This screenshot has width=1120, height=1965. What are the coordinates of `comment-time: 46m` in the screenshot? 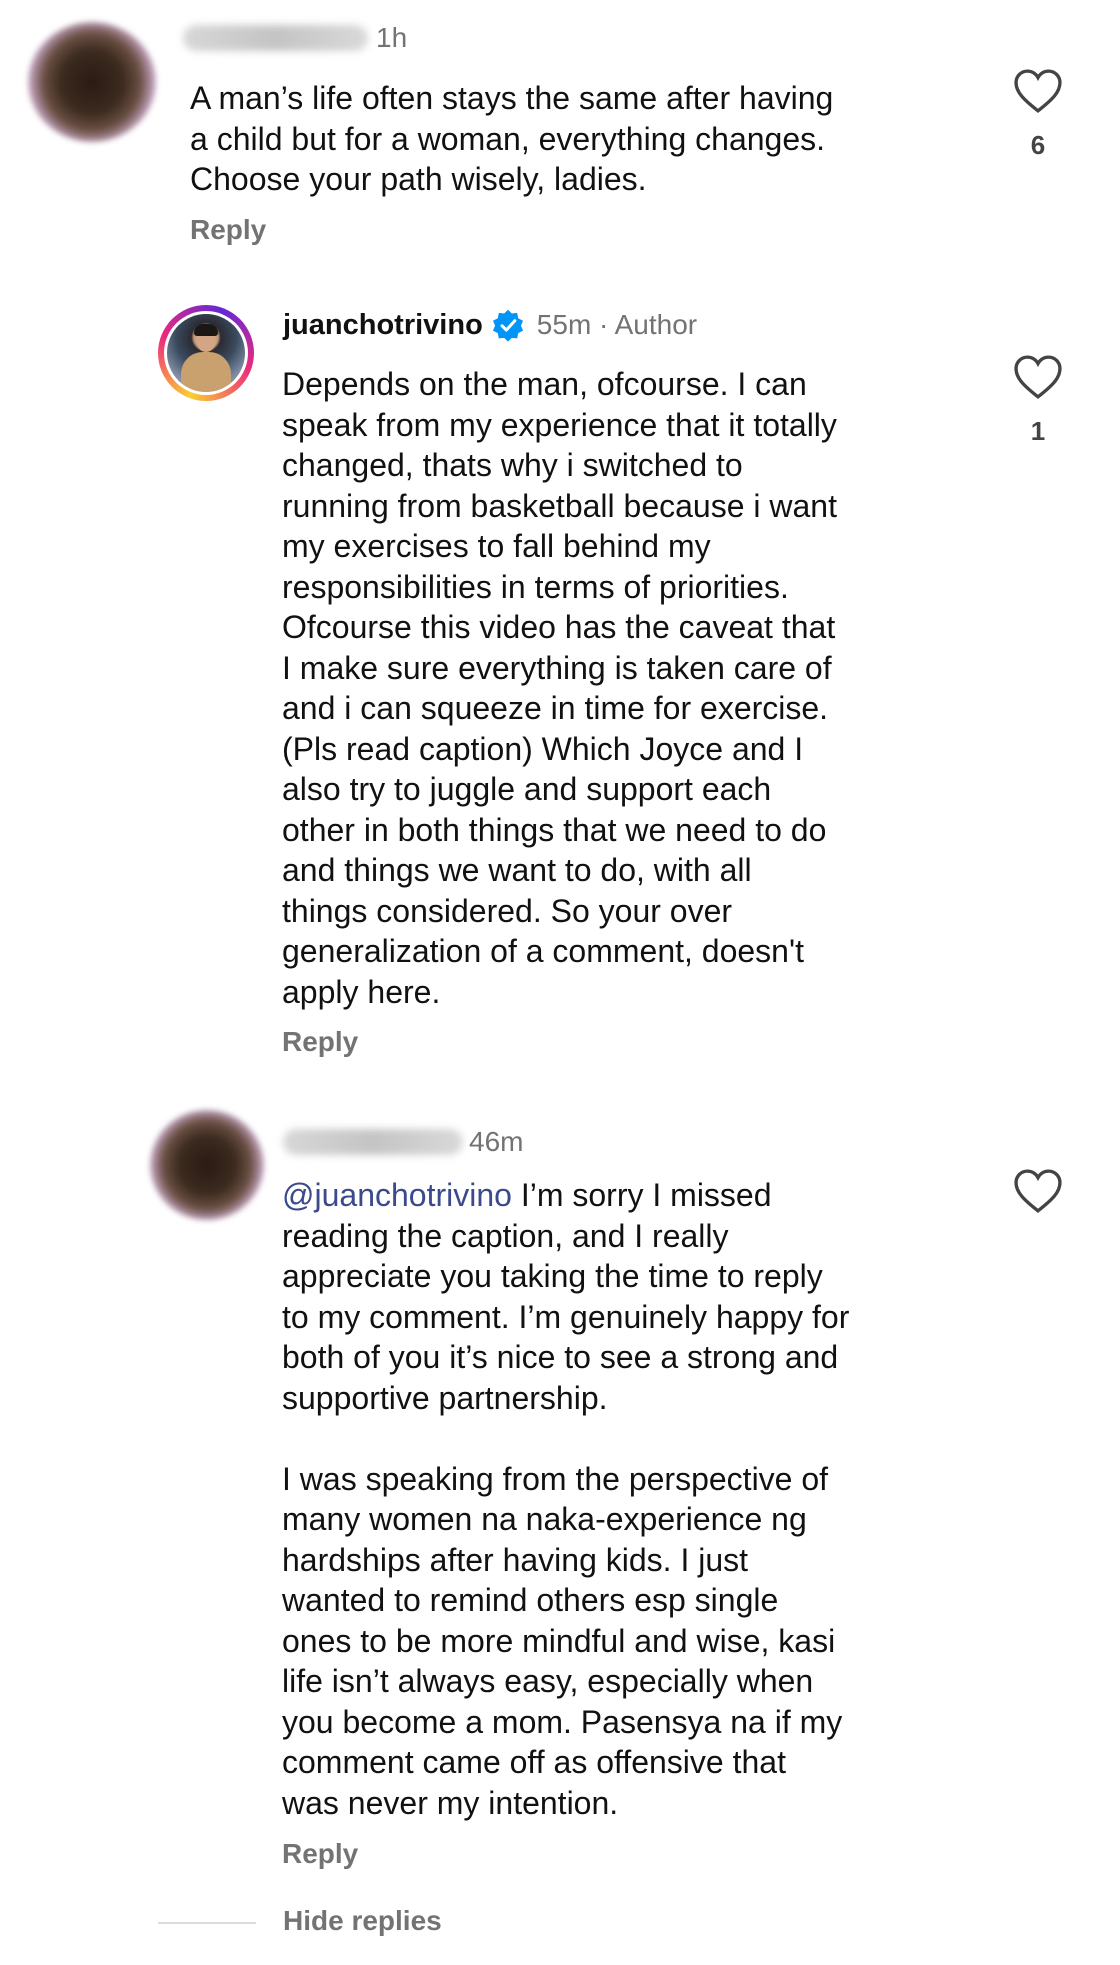 It's located at (496, 1141).